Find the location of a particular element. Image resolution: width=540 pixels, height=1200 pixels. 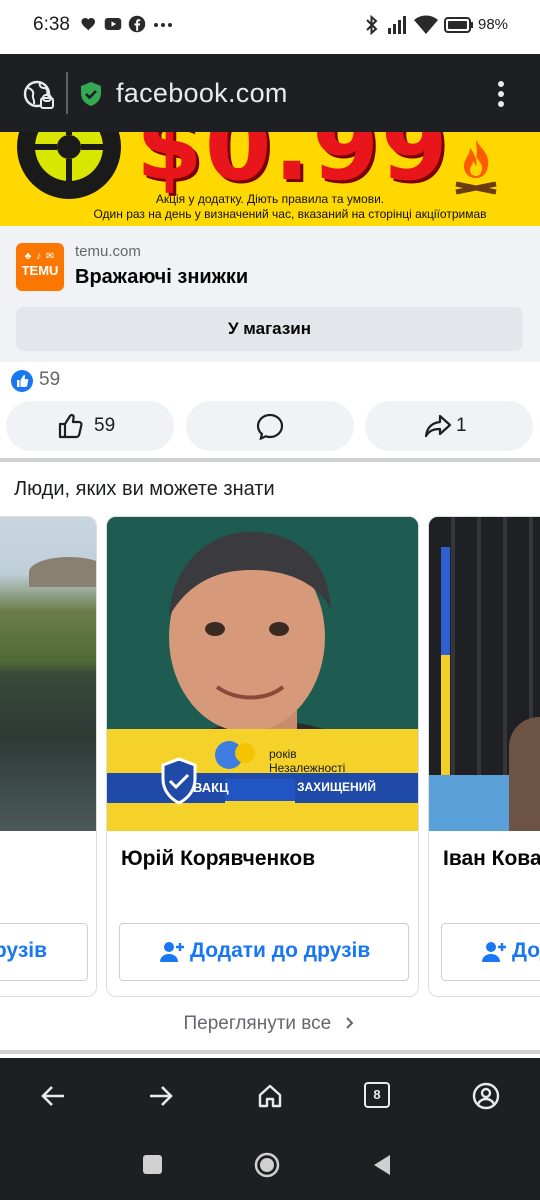

home-nav-button is located at coordinates (267, 1165).